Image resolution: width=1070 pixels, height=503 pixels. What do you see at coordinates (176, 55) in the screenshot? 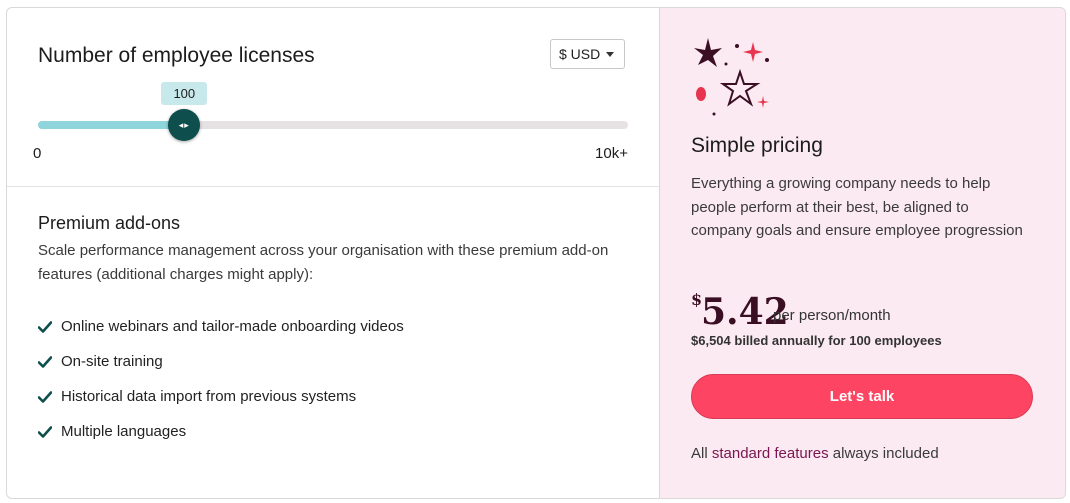
I see `licenses-title: Number of employee licenses` at bounding box center [176, 55].